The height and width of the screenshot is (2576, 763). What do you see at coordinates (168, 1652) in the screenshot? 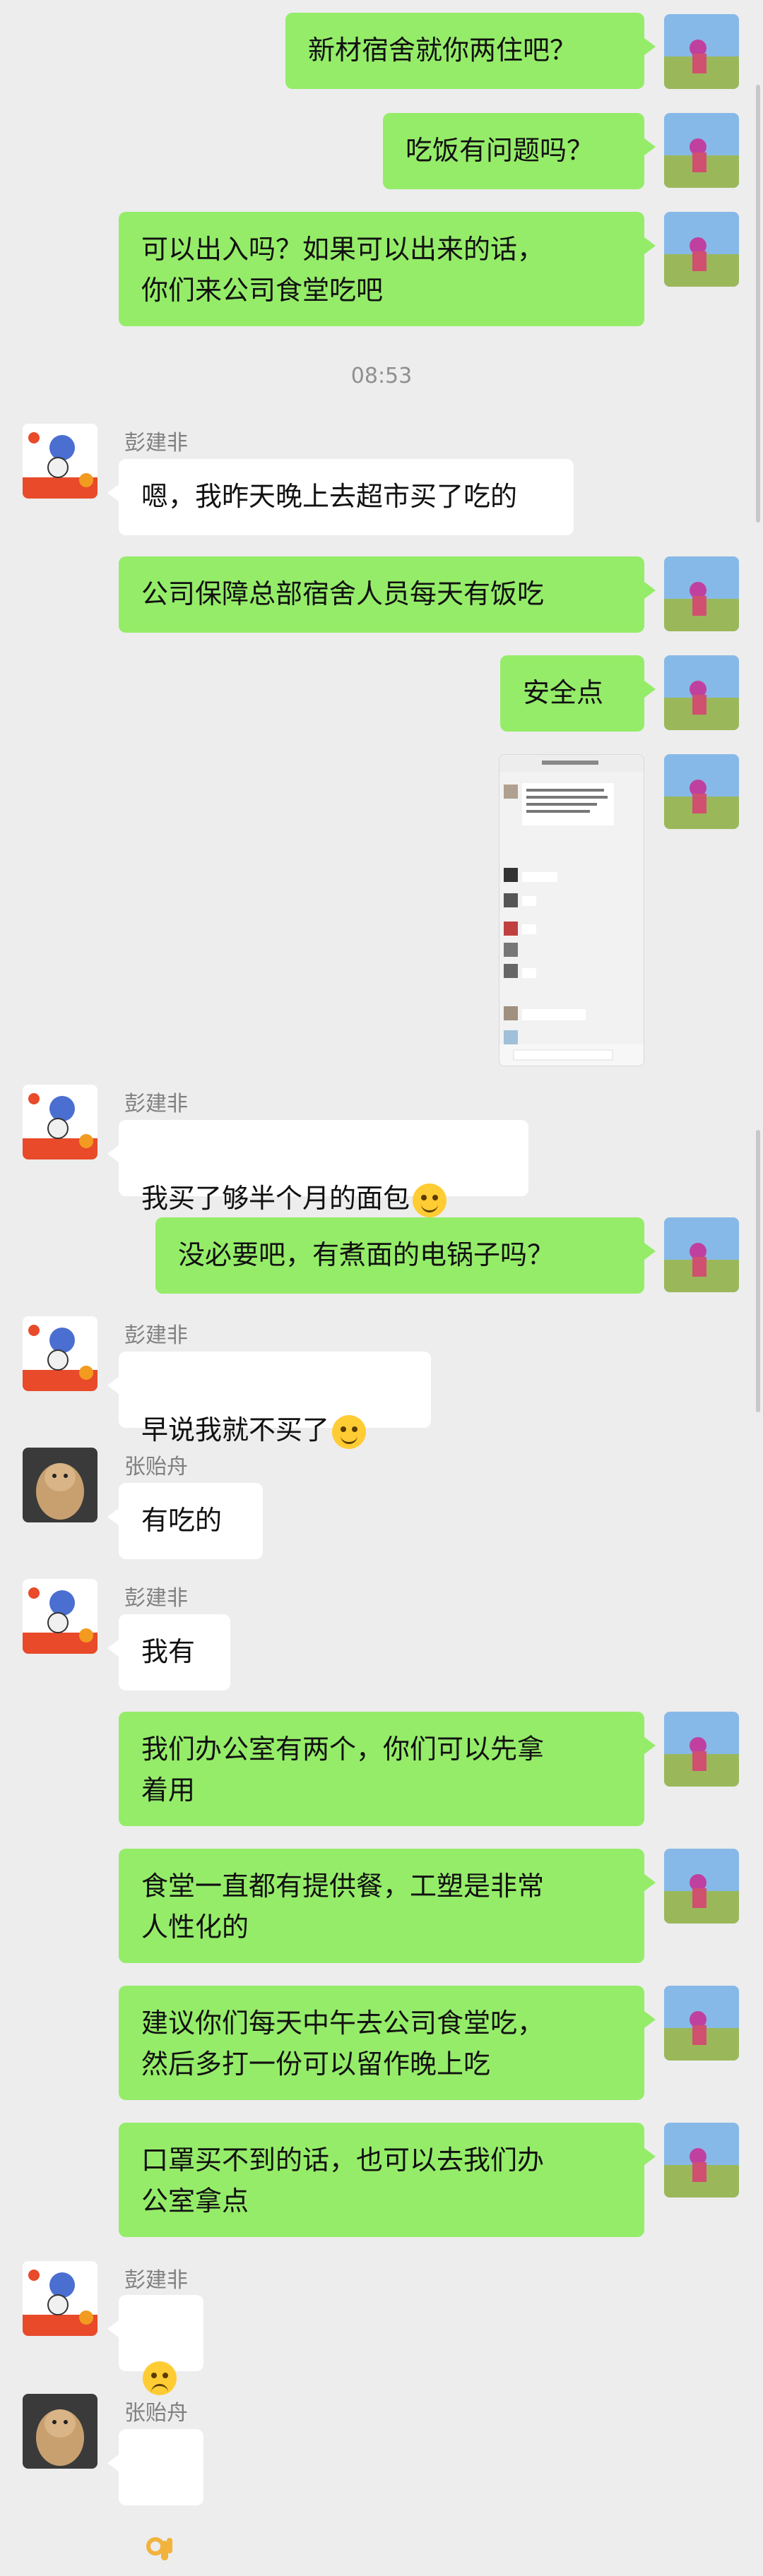
I see `received-message-12: 我有` at bounding box center [168, 1652].